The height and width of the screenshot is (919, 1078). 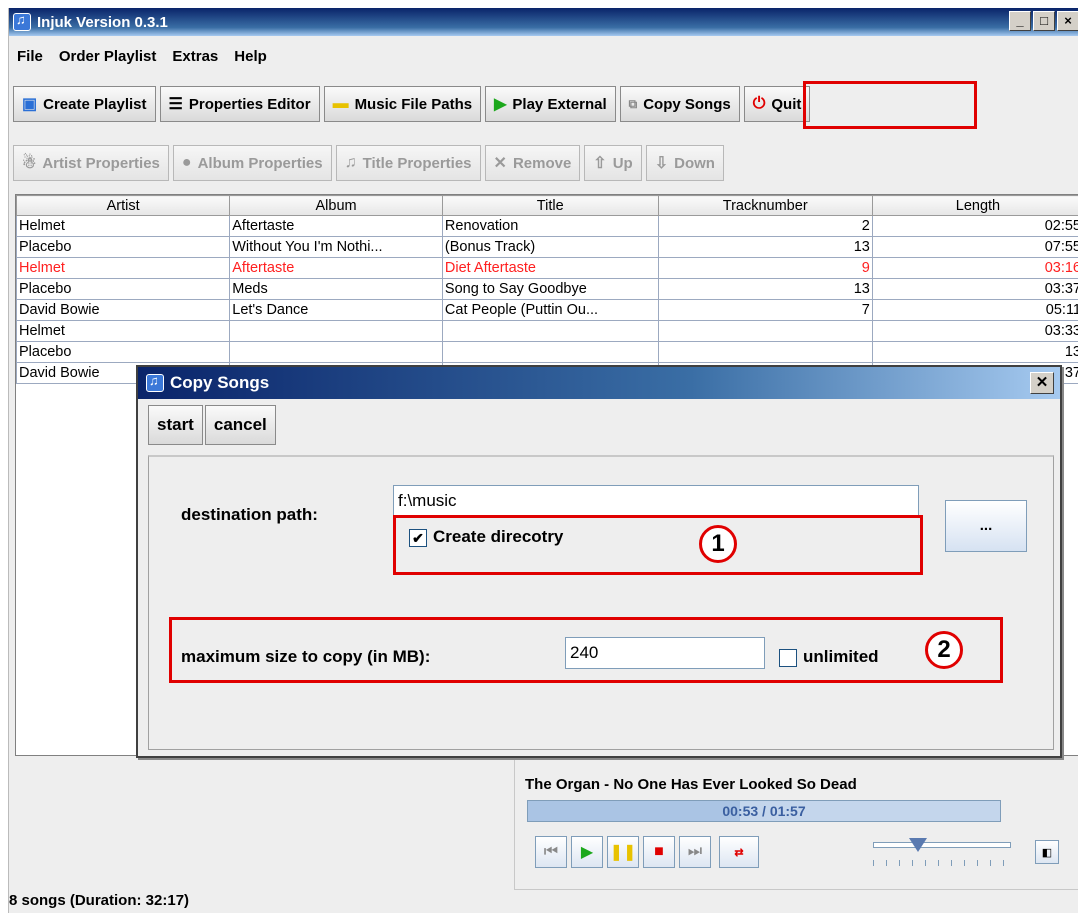 What do you see at coordinates (633, 103) in the screenshot?
I see `copy-icon: ⧉` at bounding box center [633, 103].